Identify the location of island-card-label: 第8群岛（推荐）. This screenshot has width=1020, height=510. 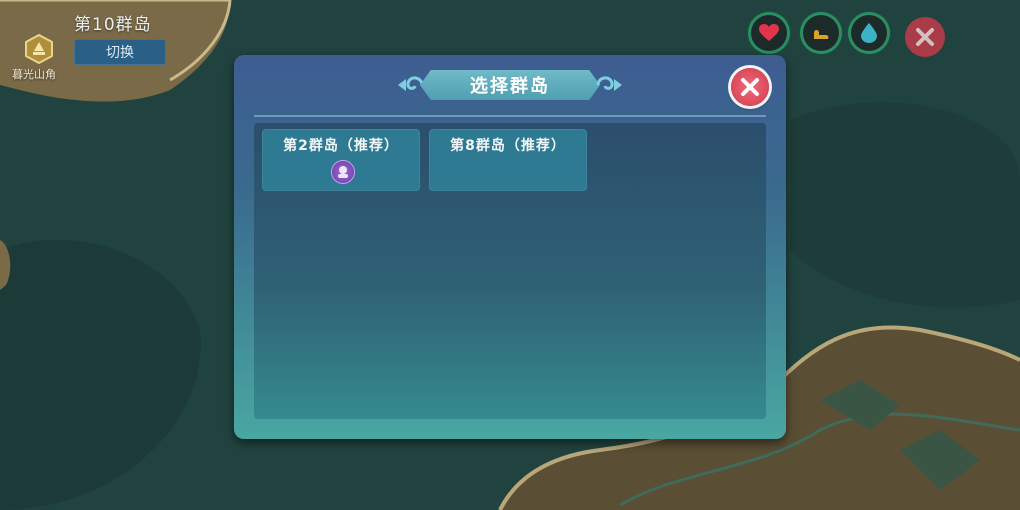
(508, 146).